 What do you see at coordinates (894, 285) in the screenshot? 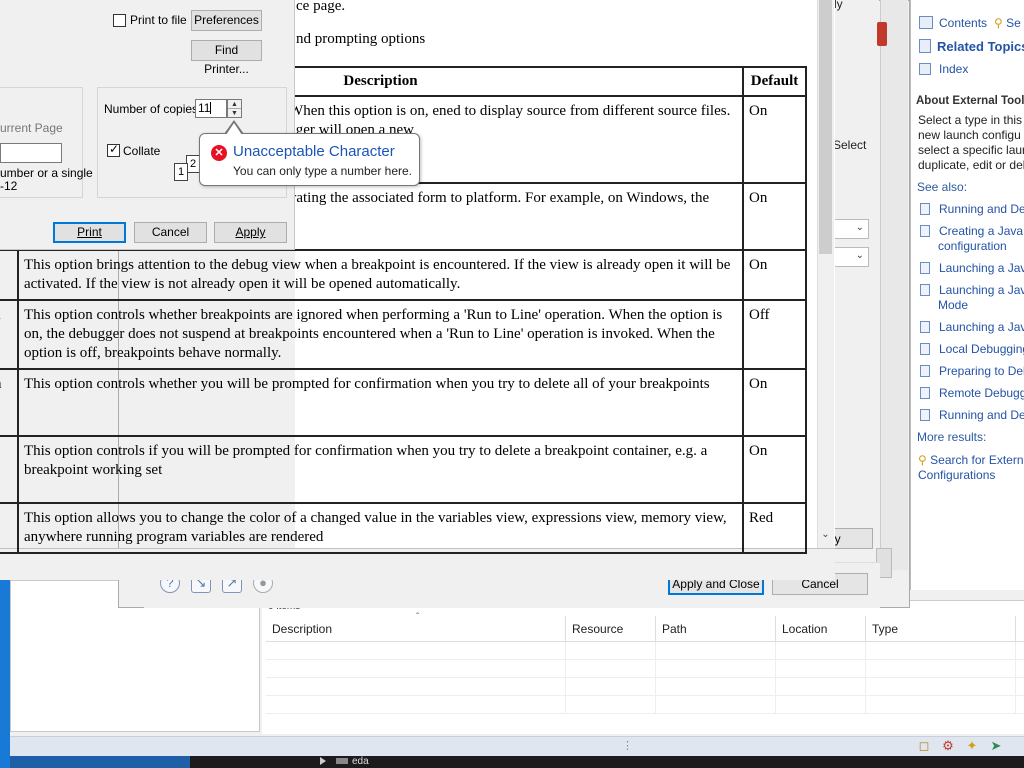
I see `launch-config-scrollbar` at bounding box center [894, 285].